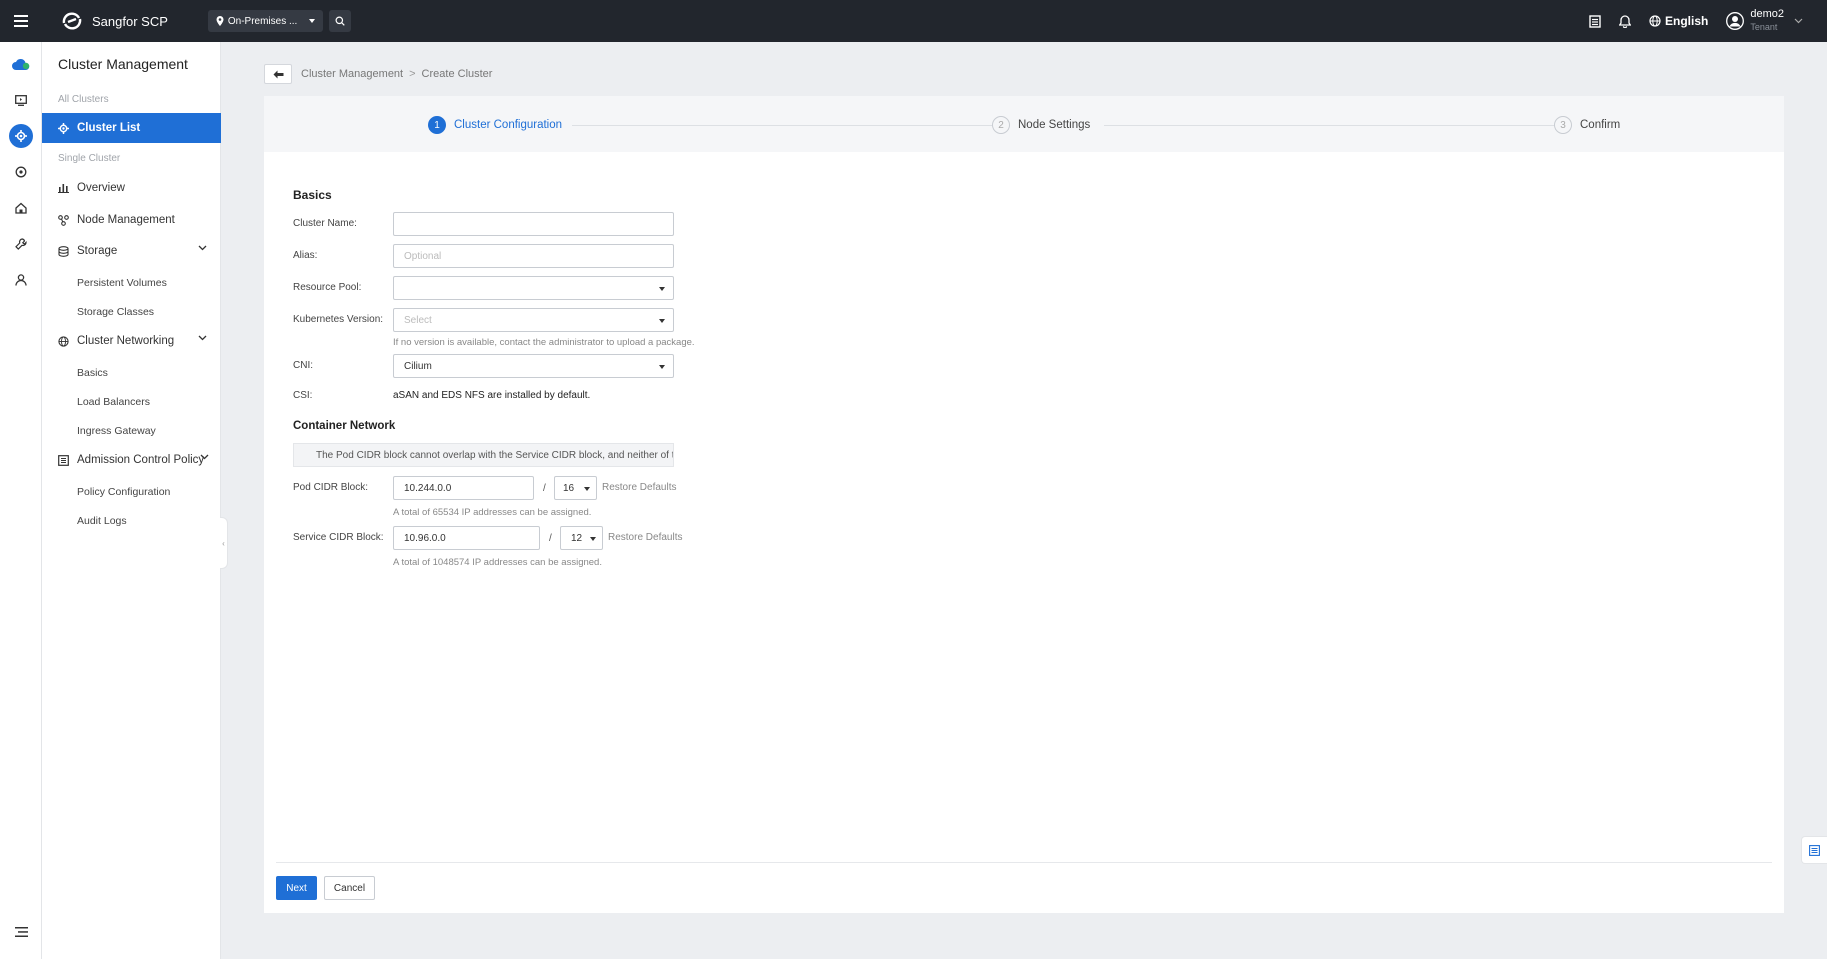 Image resolution: width=1827 pixels, height=959 pixels. I want to click on footer-divider, so click(1024, 862).